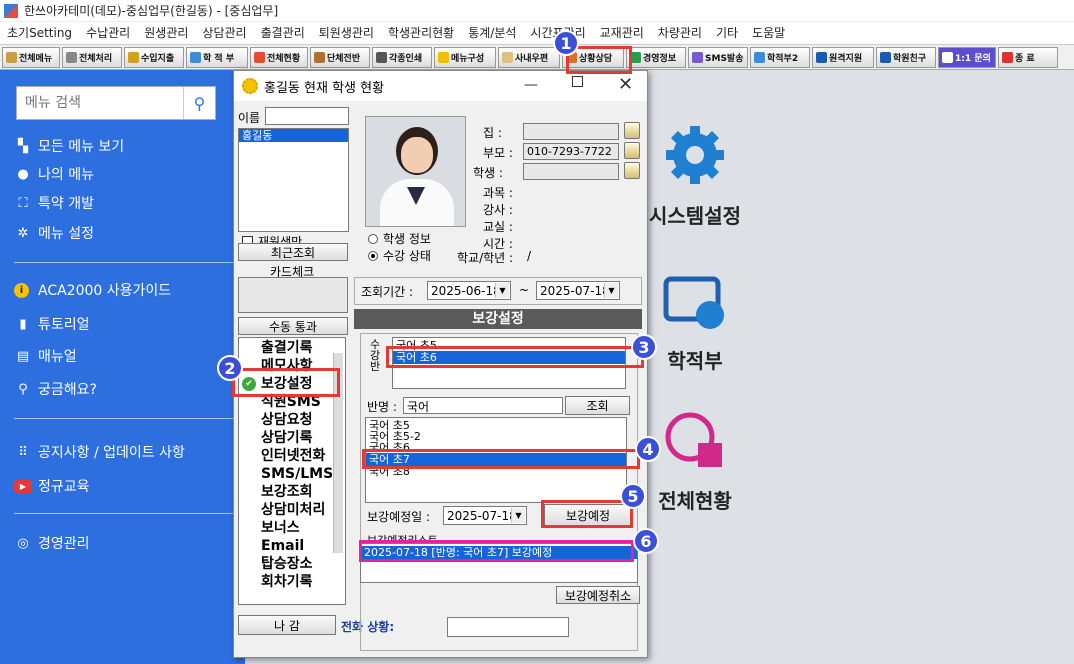  Describe the element at coordinates (293, 252) in the screenshot. I see `recent-search-button: 최근조회` at that location.